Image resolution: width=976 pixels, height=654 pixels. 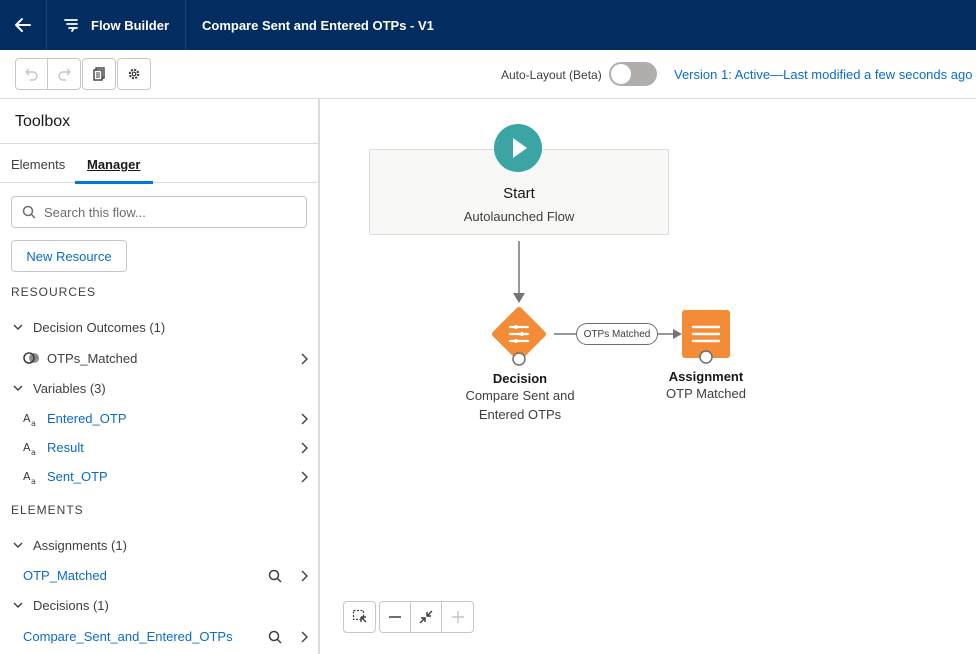 I want to click on item-label: Sent_OTP, so click(x=77, y=476).